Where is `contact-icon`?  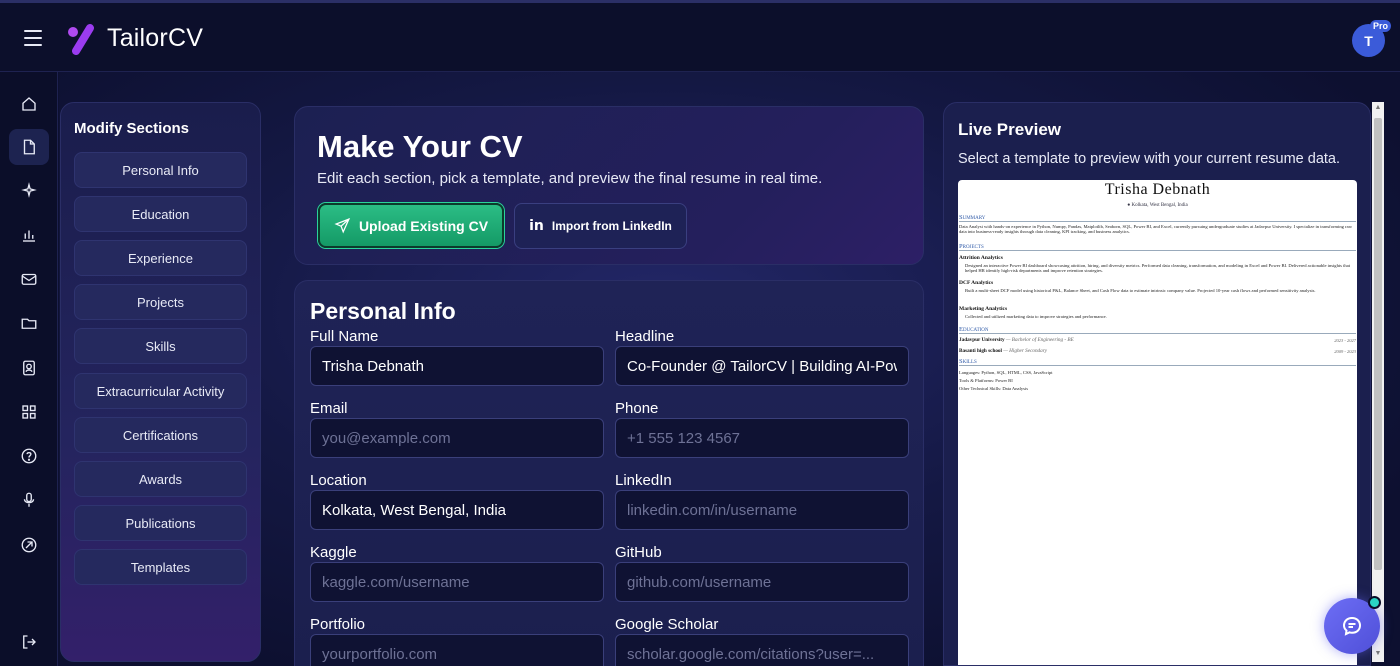 contact-icon is located at coordinates (29, 368).